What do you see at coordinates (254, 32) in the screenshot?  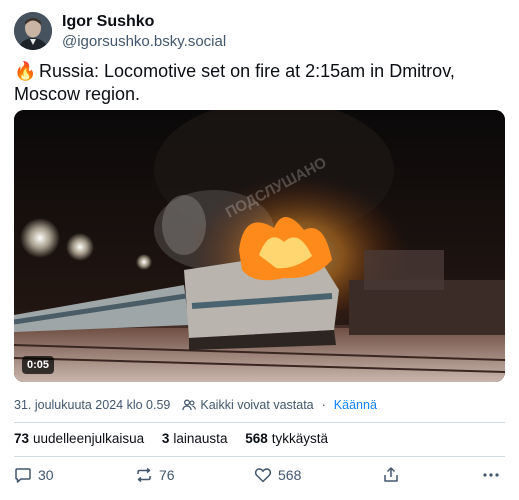 I see `post-header: Igor Sushko @igorsushko.bsky.social` at bounding box center [254, 32].